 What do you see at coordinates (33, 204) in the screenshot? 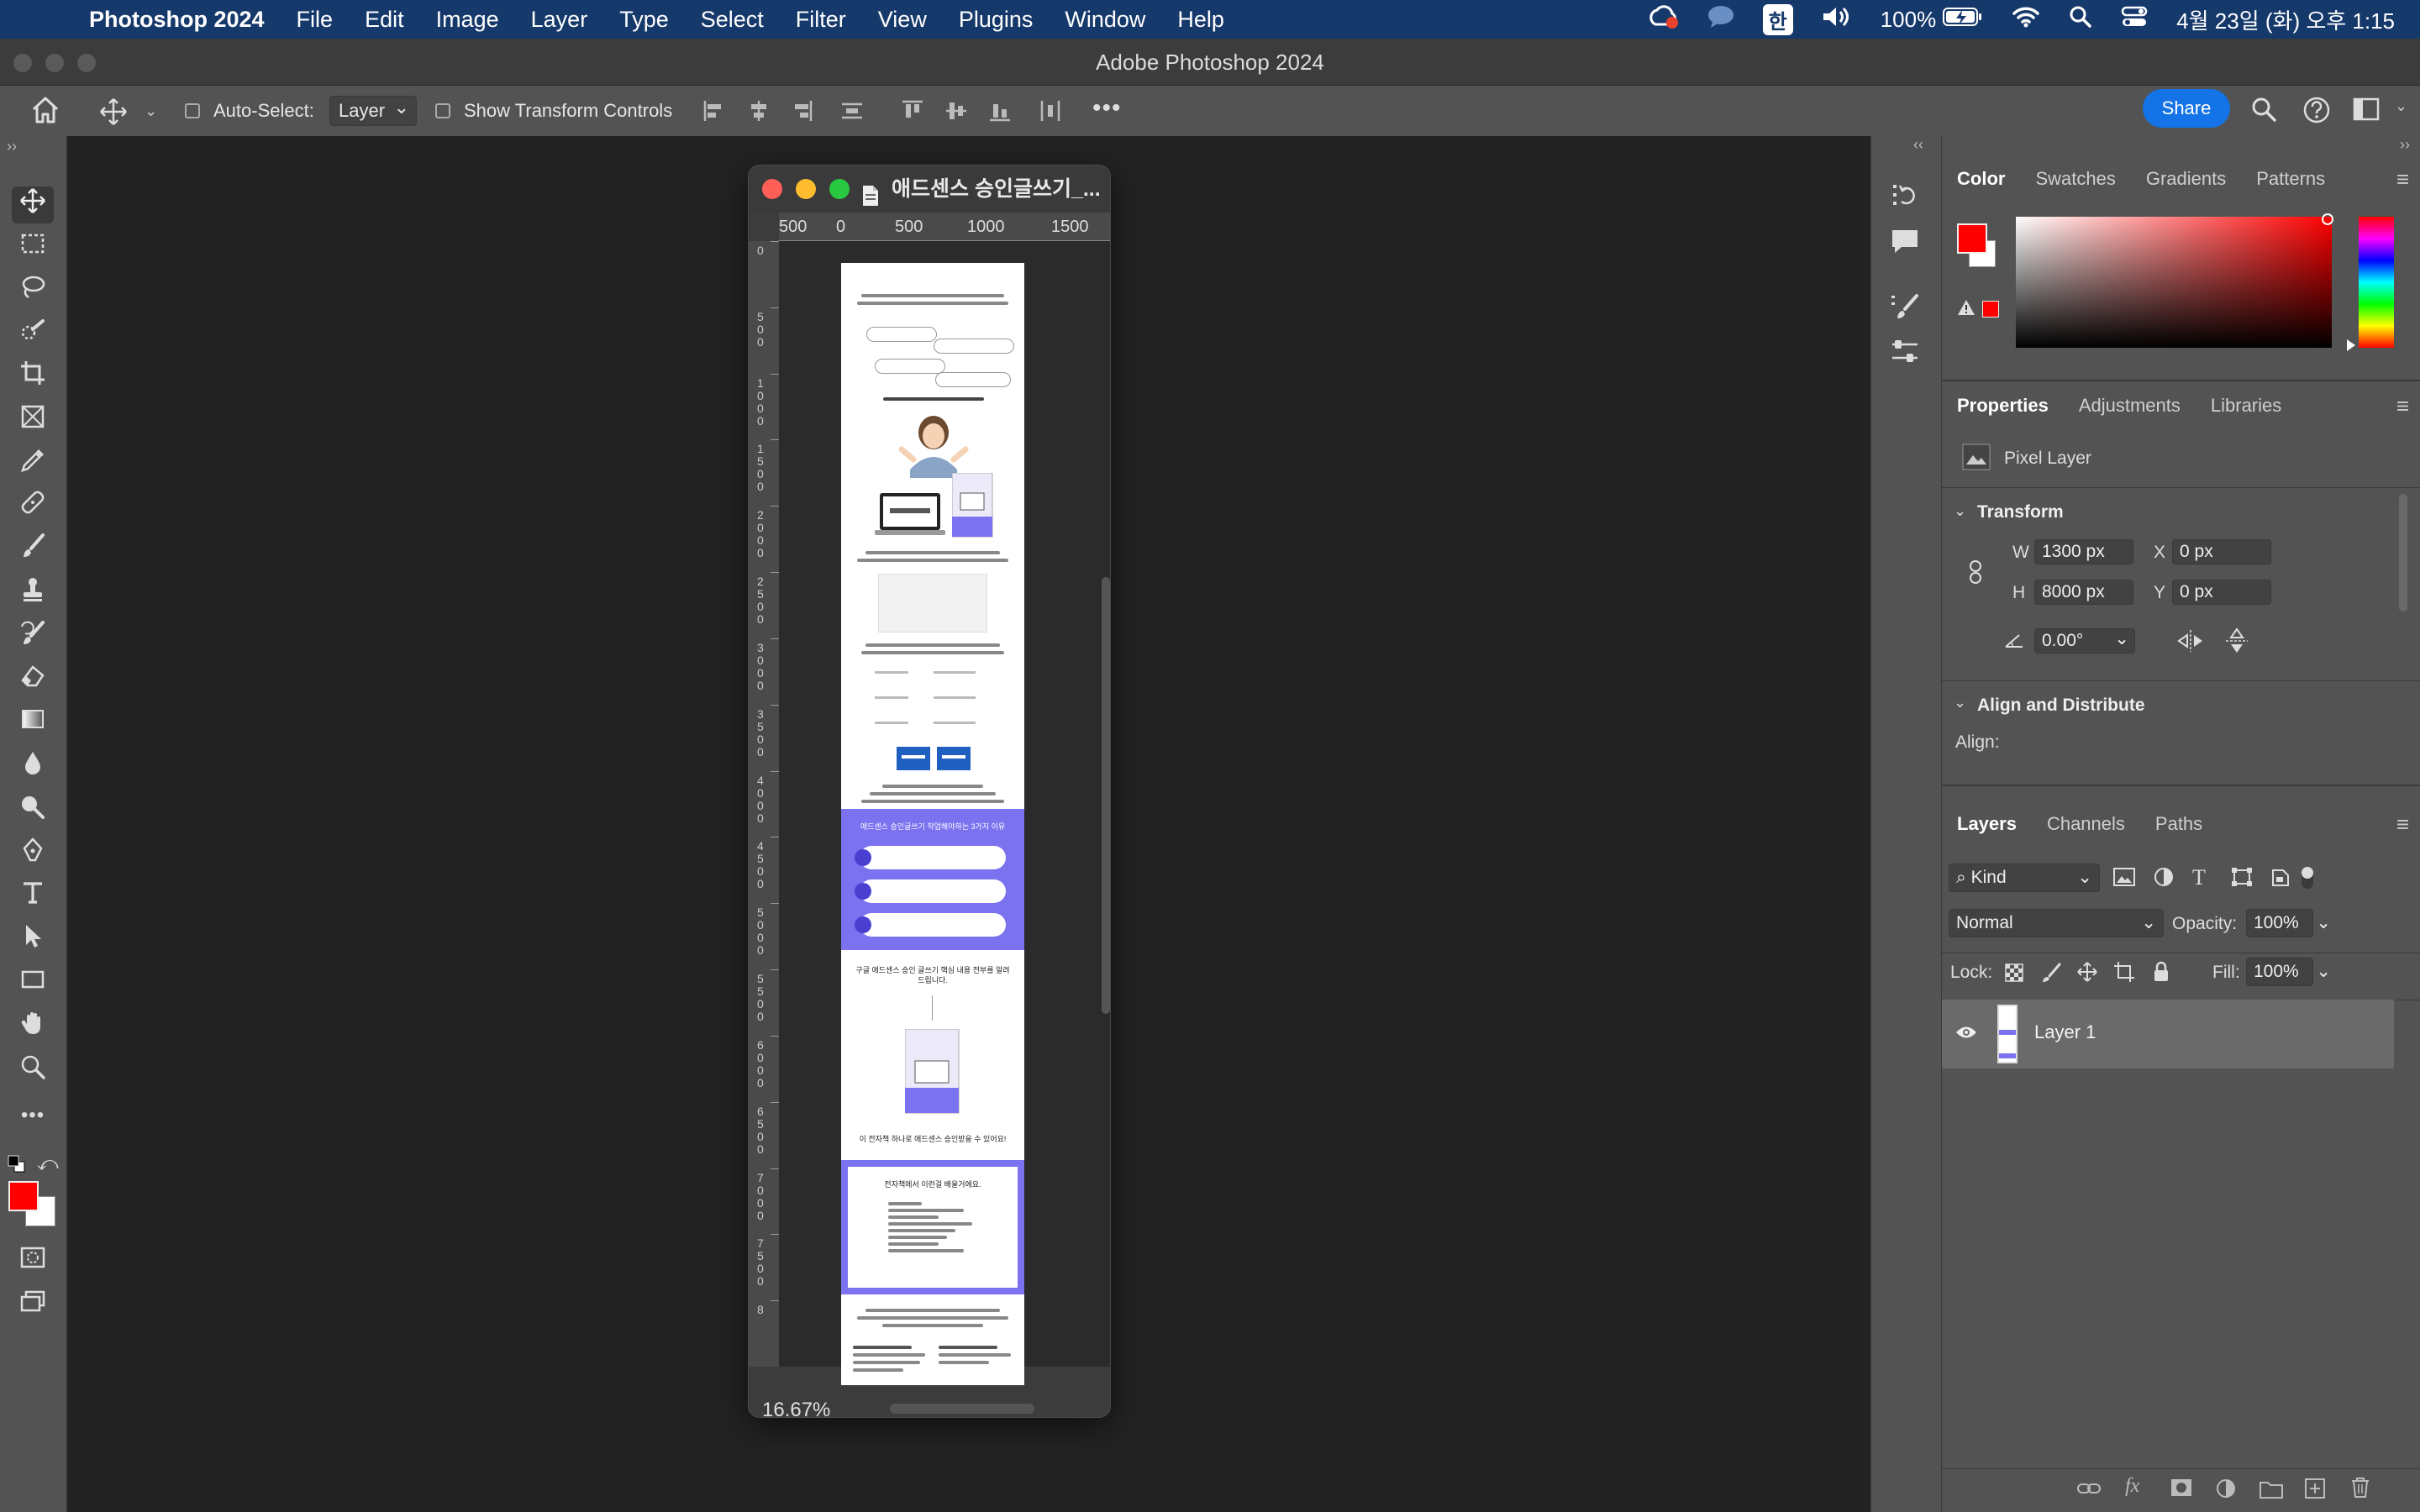
I see `move-tool-icon` at bounding box center [33, 204].